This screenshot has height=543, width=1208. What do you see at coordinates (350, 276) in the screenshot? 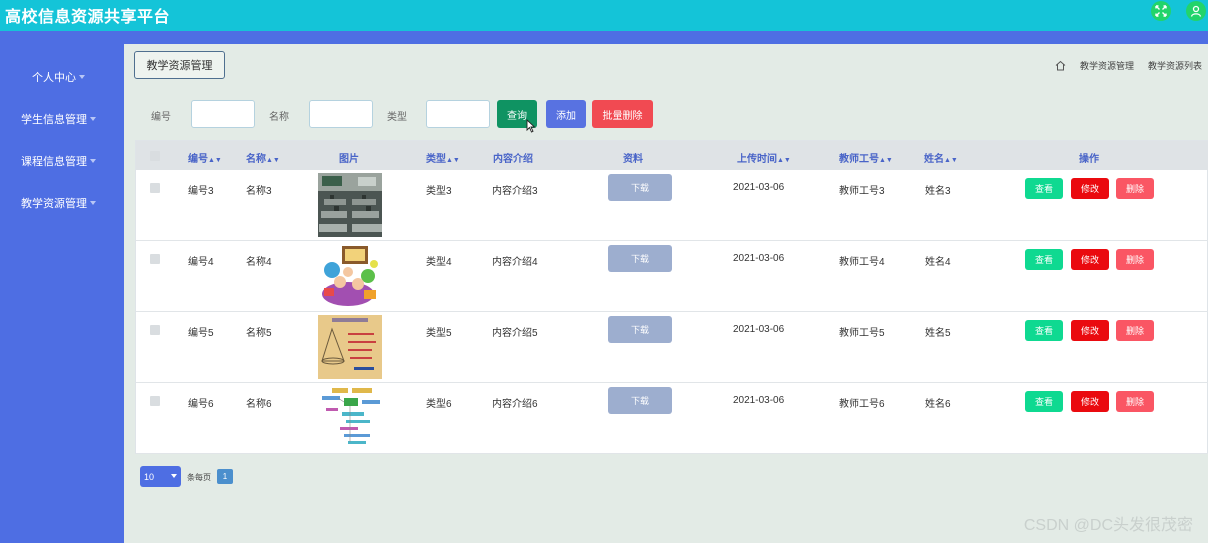
I see `cartoon-image` at bounding box center [350, 276].